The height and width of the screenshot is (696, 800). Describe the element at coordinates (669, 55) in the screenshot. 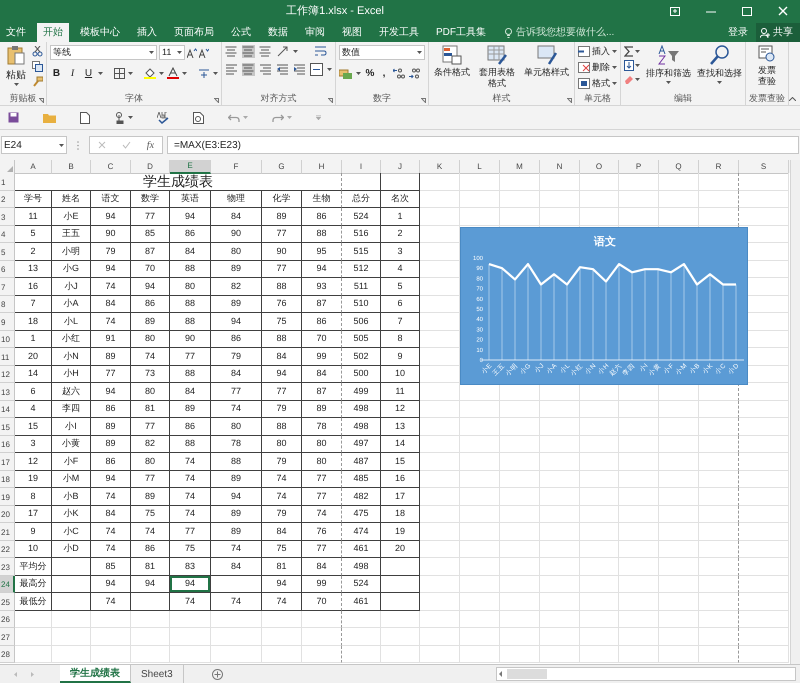

I see `sort-filter-icon` at that location.